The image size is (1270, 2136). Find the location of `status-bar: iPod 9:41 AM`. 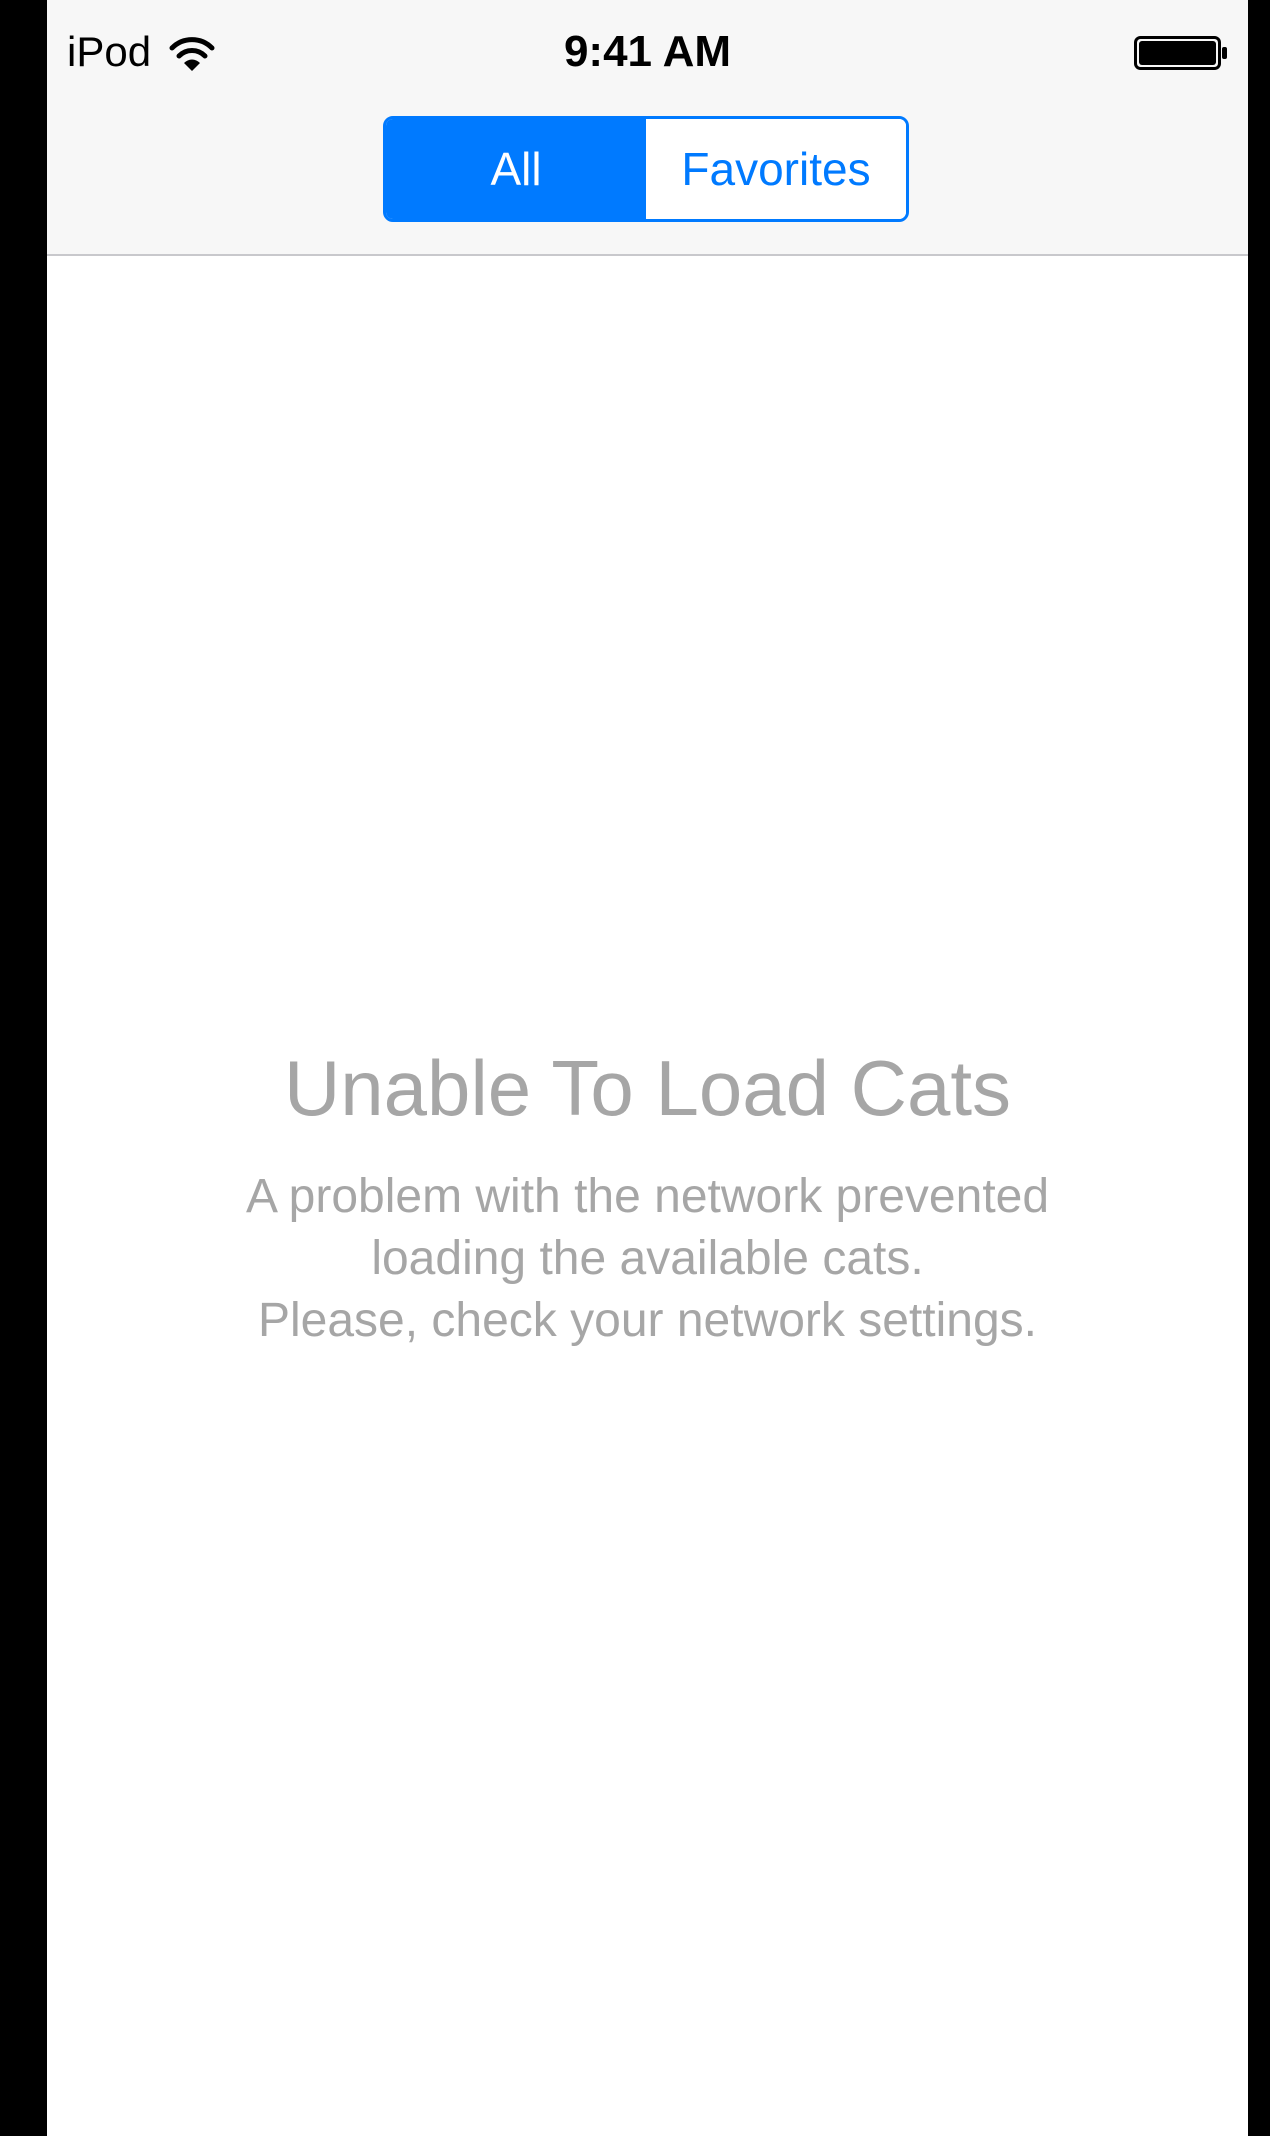

status-bar: iPod 9:41 AM is located at coordinates (647, 52).